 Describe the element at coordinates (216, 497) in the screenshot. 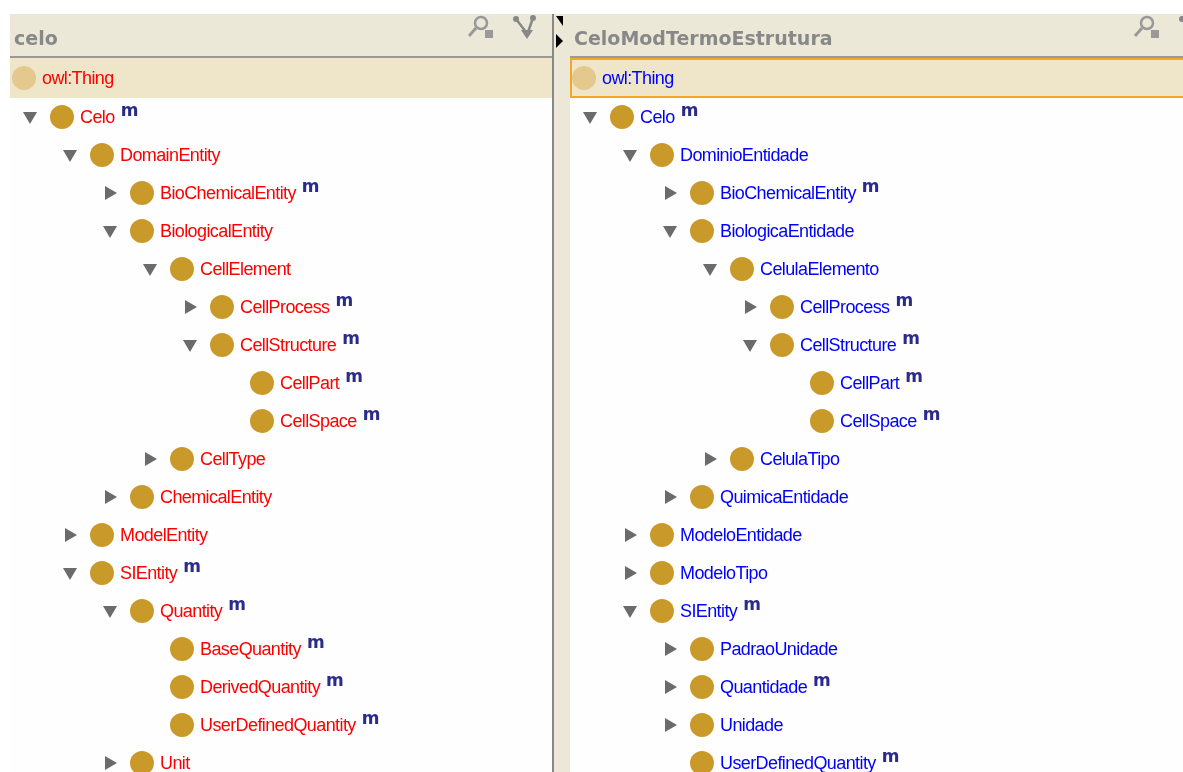

I see `class-label: ChemicalEntity` at that location.